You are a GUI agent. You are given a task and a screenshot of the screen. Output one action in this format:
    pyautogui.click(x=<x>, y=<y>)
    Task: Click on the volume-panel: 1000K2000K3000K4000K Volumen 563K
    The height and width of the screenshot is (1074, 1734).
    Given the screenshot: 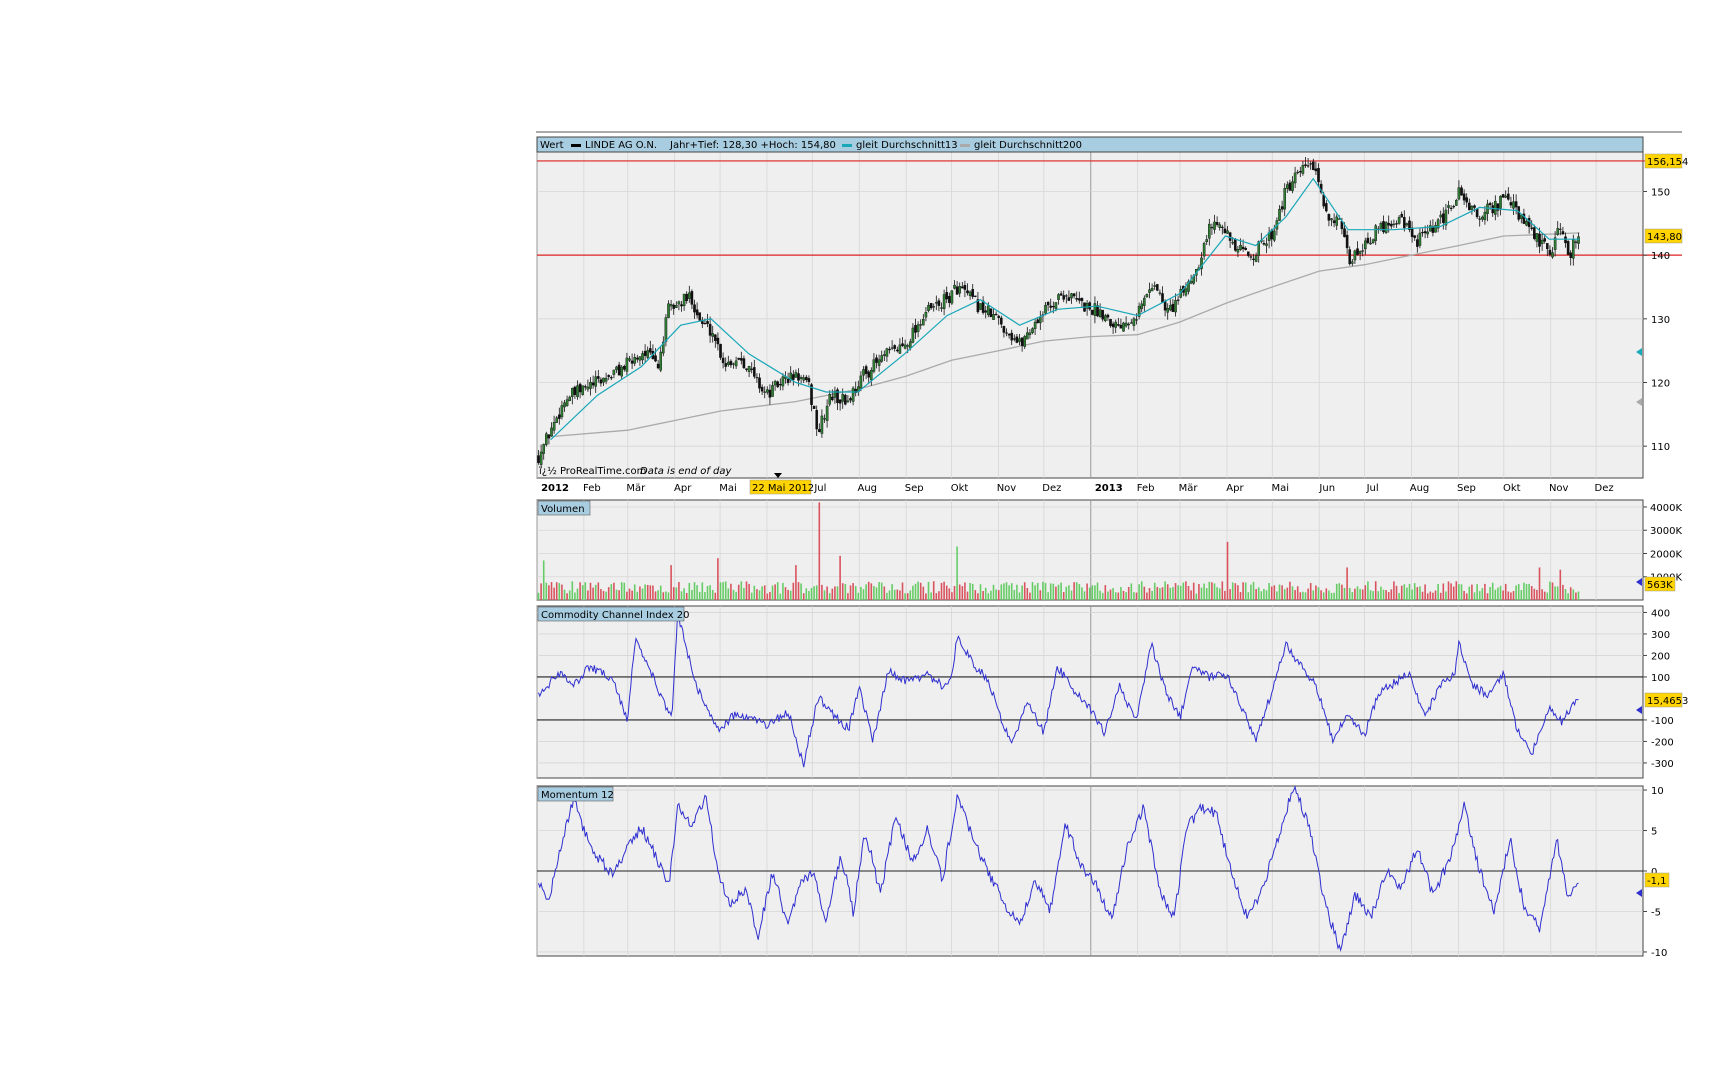 What is the action you would take?
    pyautogui.click(x=1109, y=550)
    